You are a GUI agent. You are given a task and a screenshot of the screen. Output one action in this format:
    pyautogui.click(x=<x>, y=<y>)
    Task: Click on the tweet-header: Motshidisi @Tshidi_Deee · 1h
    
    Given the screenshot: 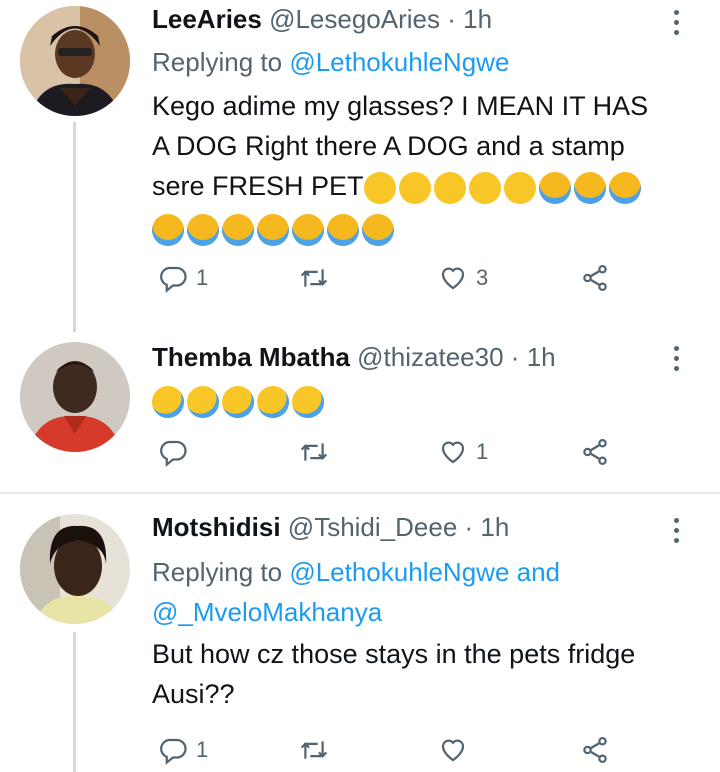 What is the action you would take?
    pyautogui.click(x=330, y=527)
    